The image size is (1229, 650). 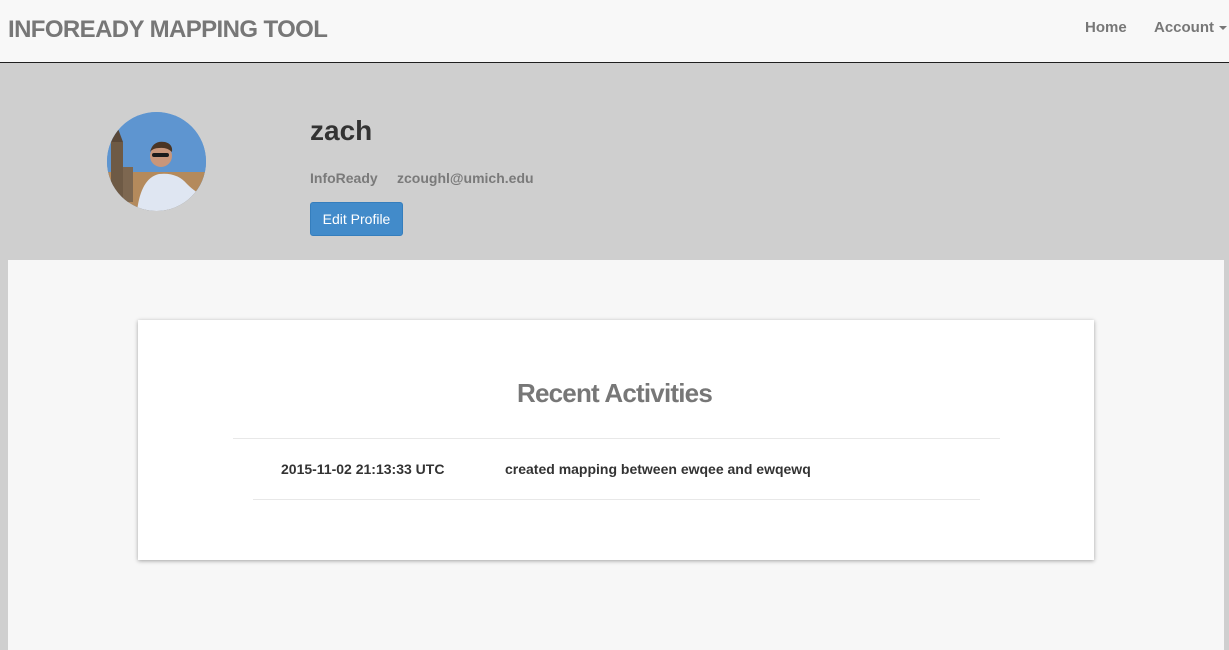 What do you see at coordinates (156, 161) in the screenshot?
I see `avatar` at bounding box center [156, 161].